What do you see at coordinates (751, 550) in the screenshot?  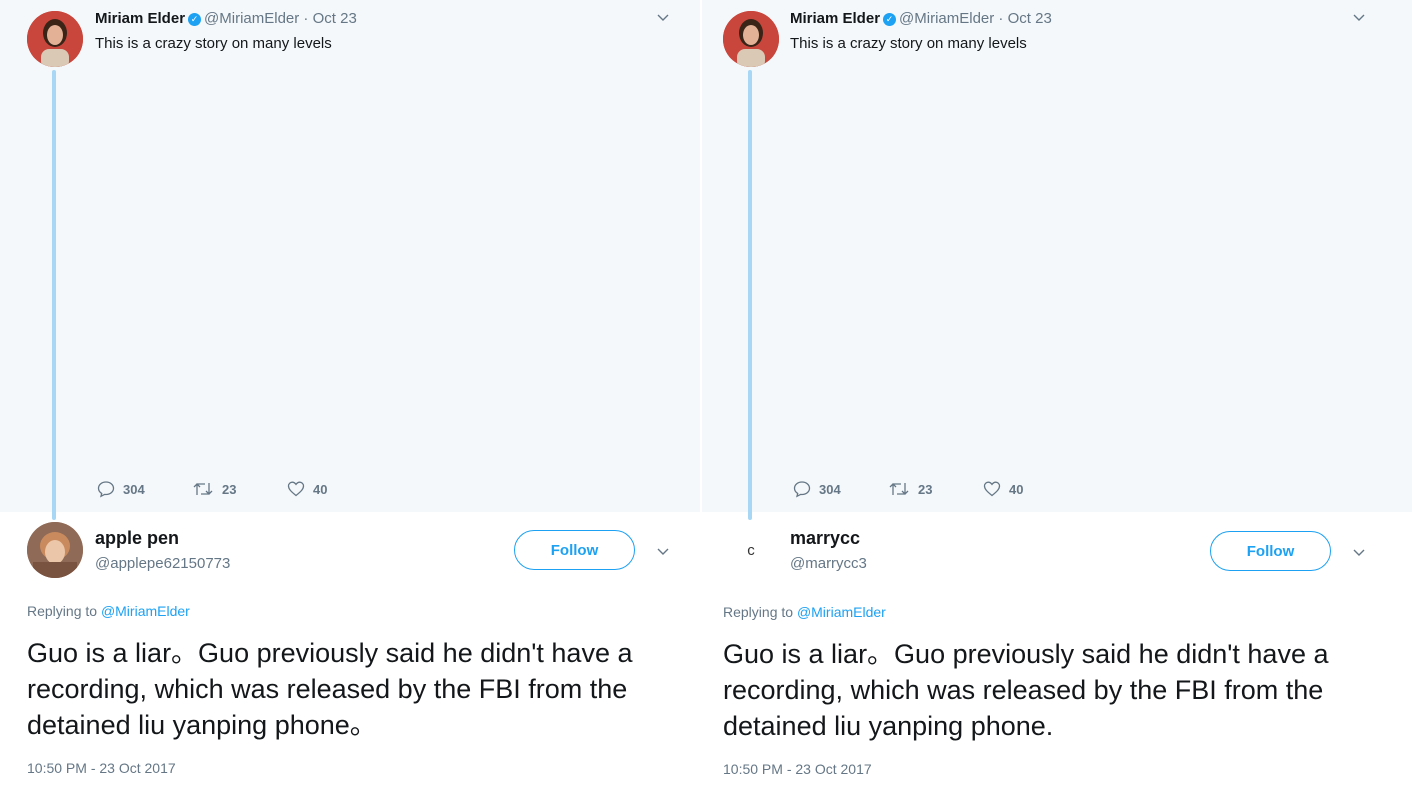 I see `reply-author-avatar: c` at bounding box center [751, 550].